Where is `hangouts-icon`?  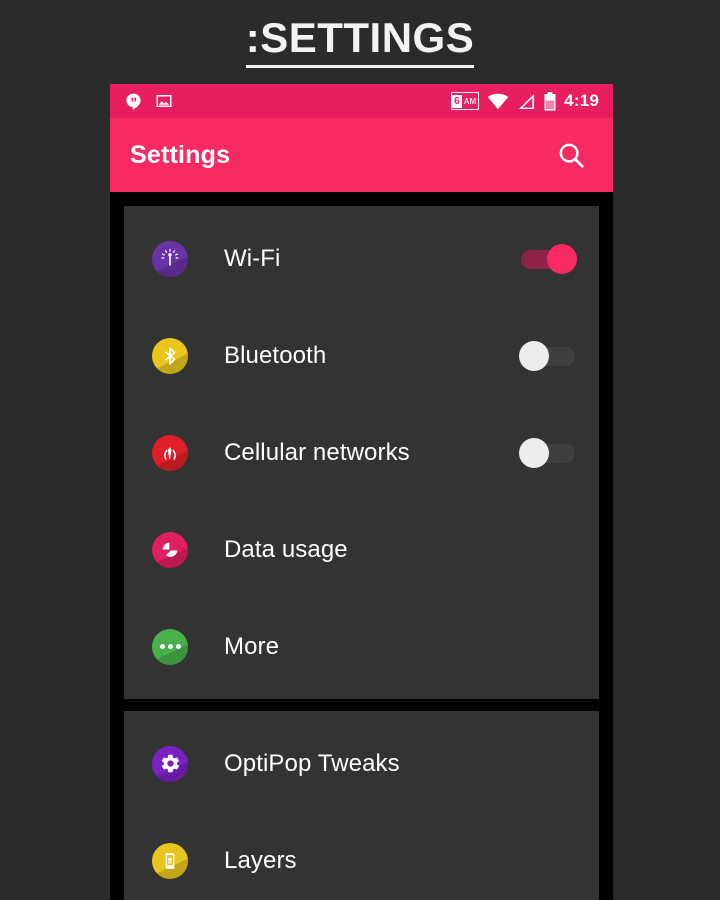
hangouts-icon is located at coordinates (133, 101).